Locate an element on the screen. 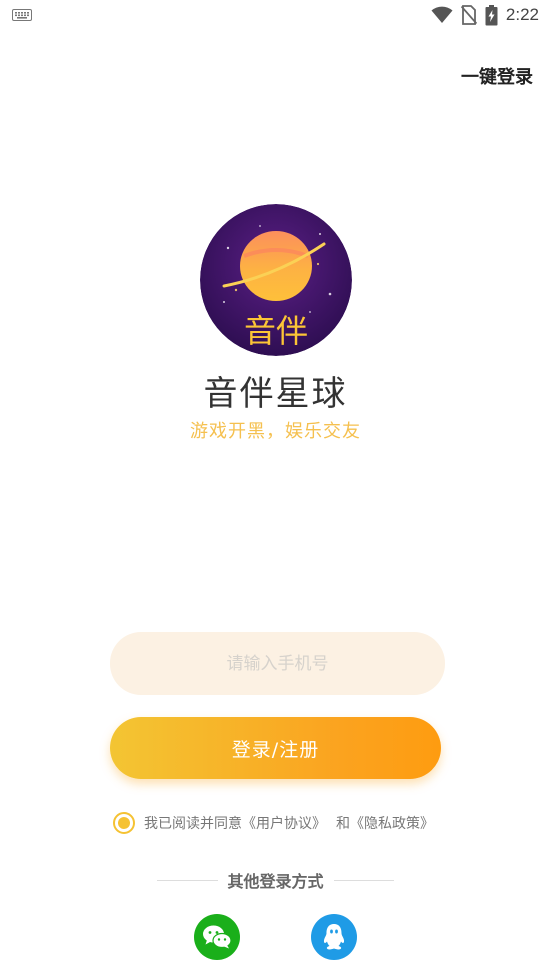  status-bar: 2:22 is located at coordinates (275, 15).